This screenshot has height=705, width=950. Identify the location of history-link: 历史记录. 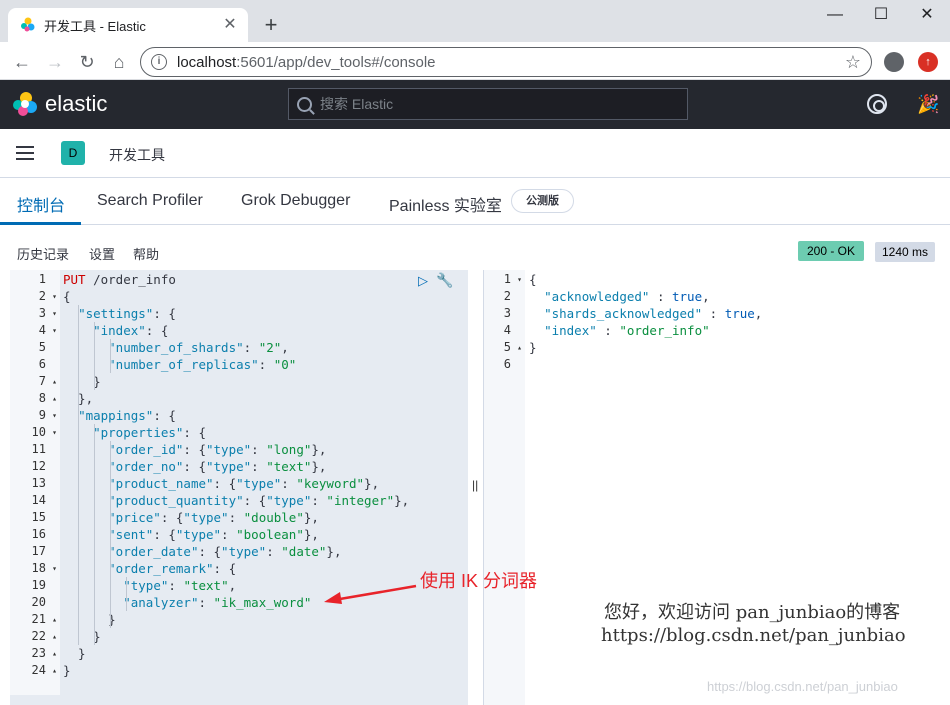
(43, 253).